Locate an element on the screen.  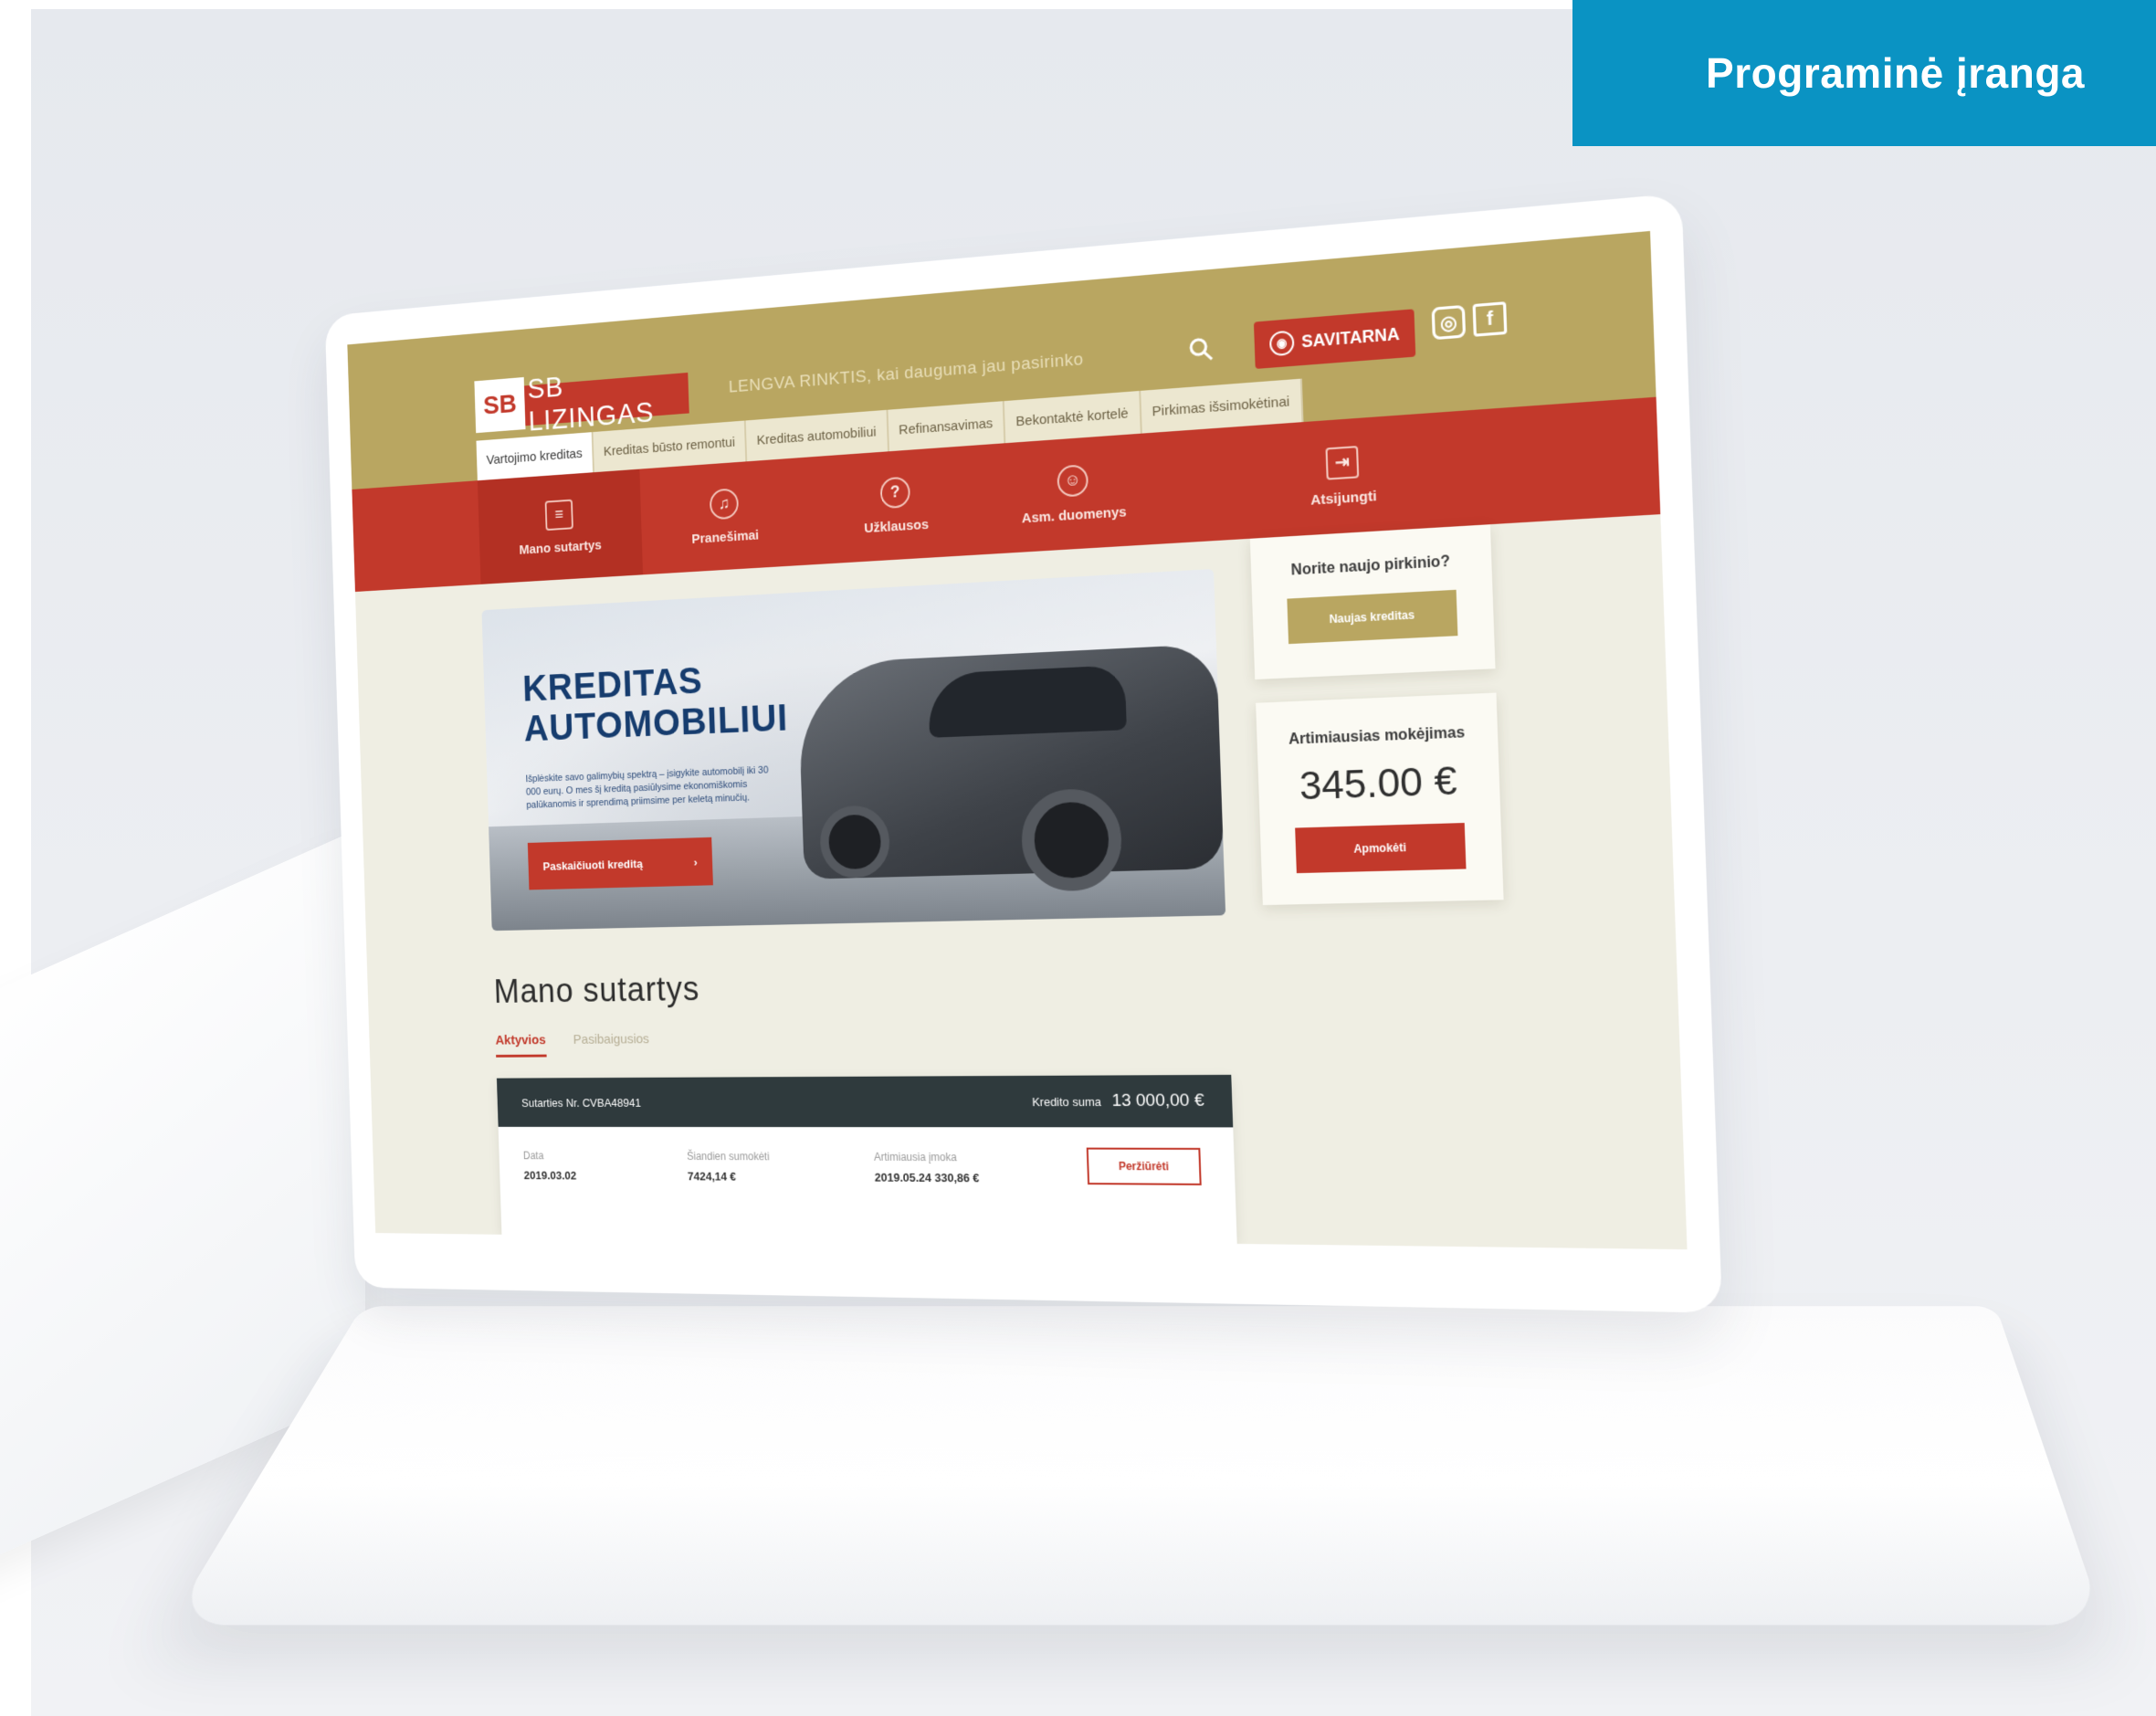
nav-atsijungti: ⇥ Atsijungti is located at coordinates (1344, 476).